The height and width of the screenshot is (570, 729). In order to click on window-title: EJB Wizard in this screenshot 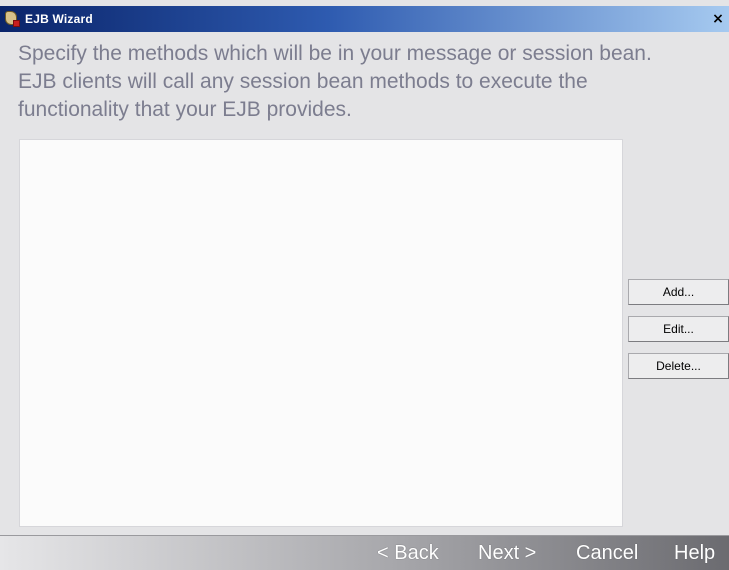, I will do `click(59, 19)`.